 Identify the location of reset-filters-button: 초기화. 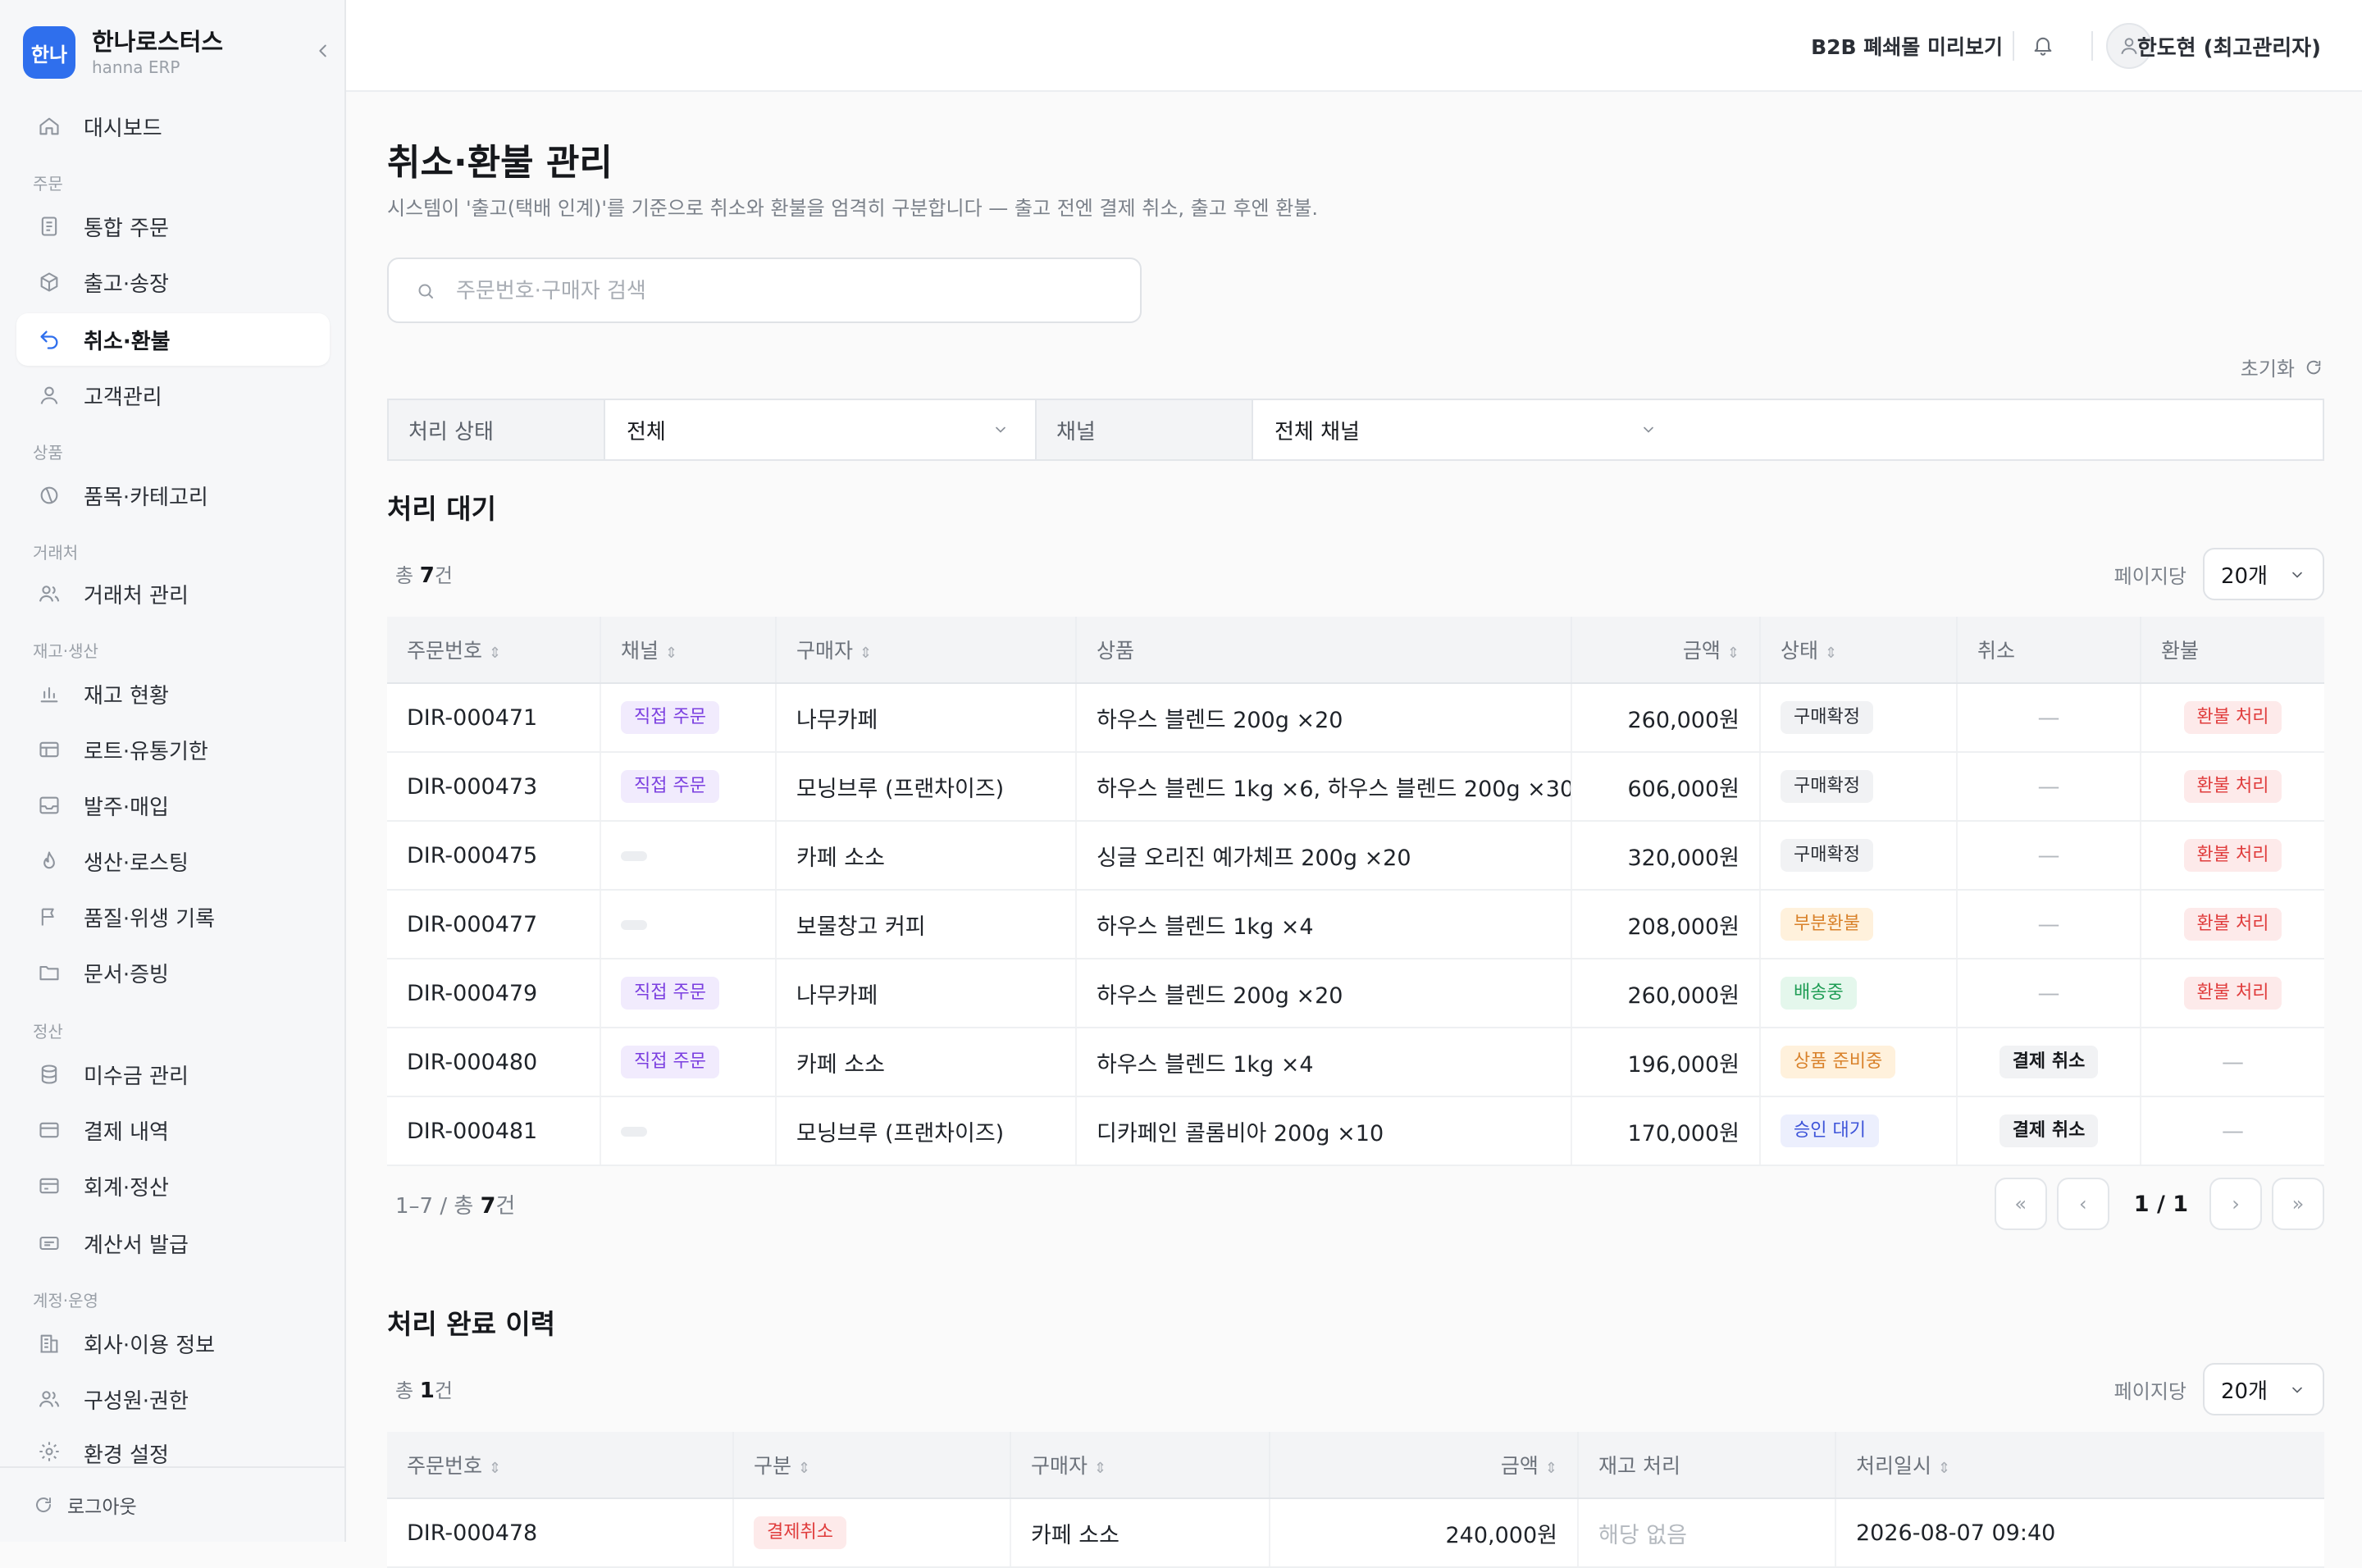
(2282, 367).